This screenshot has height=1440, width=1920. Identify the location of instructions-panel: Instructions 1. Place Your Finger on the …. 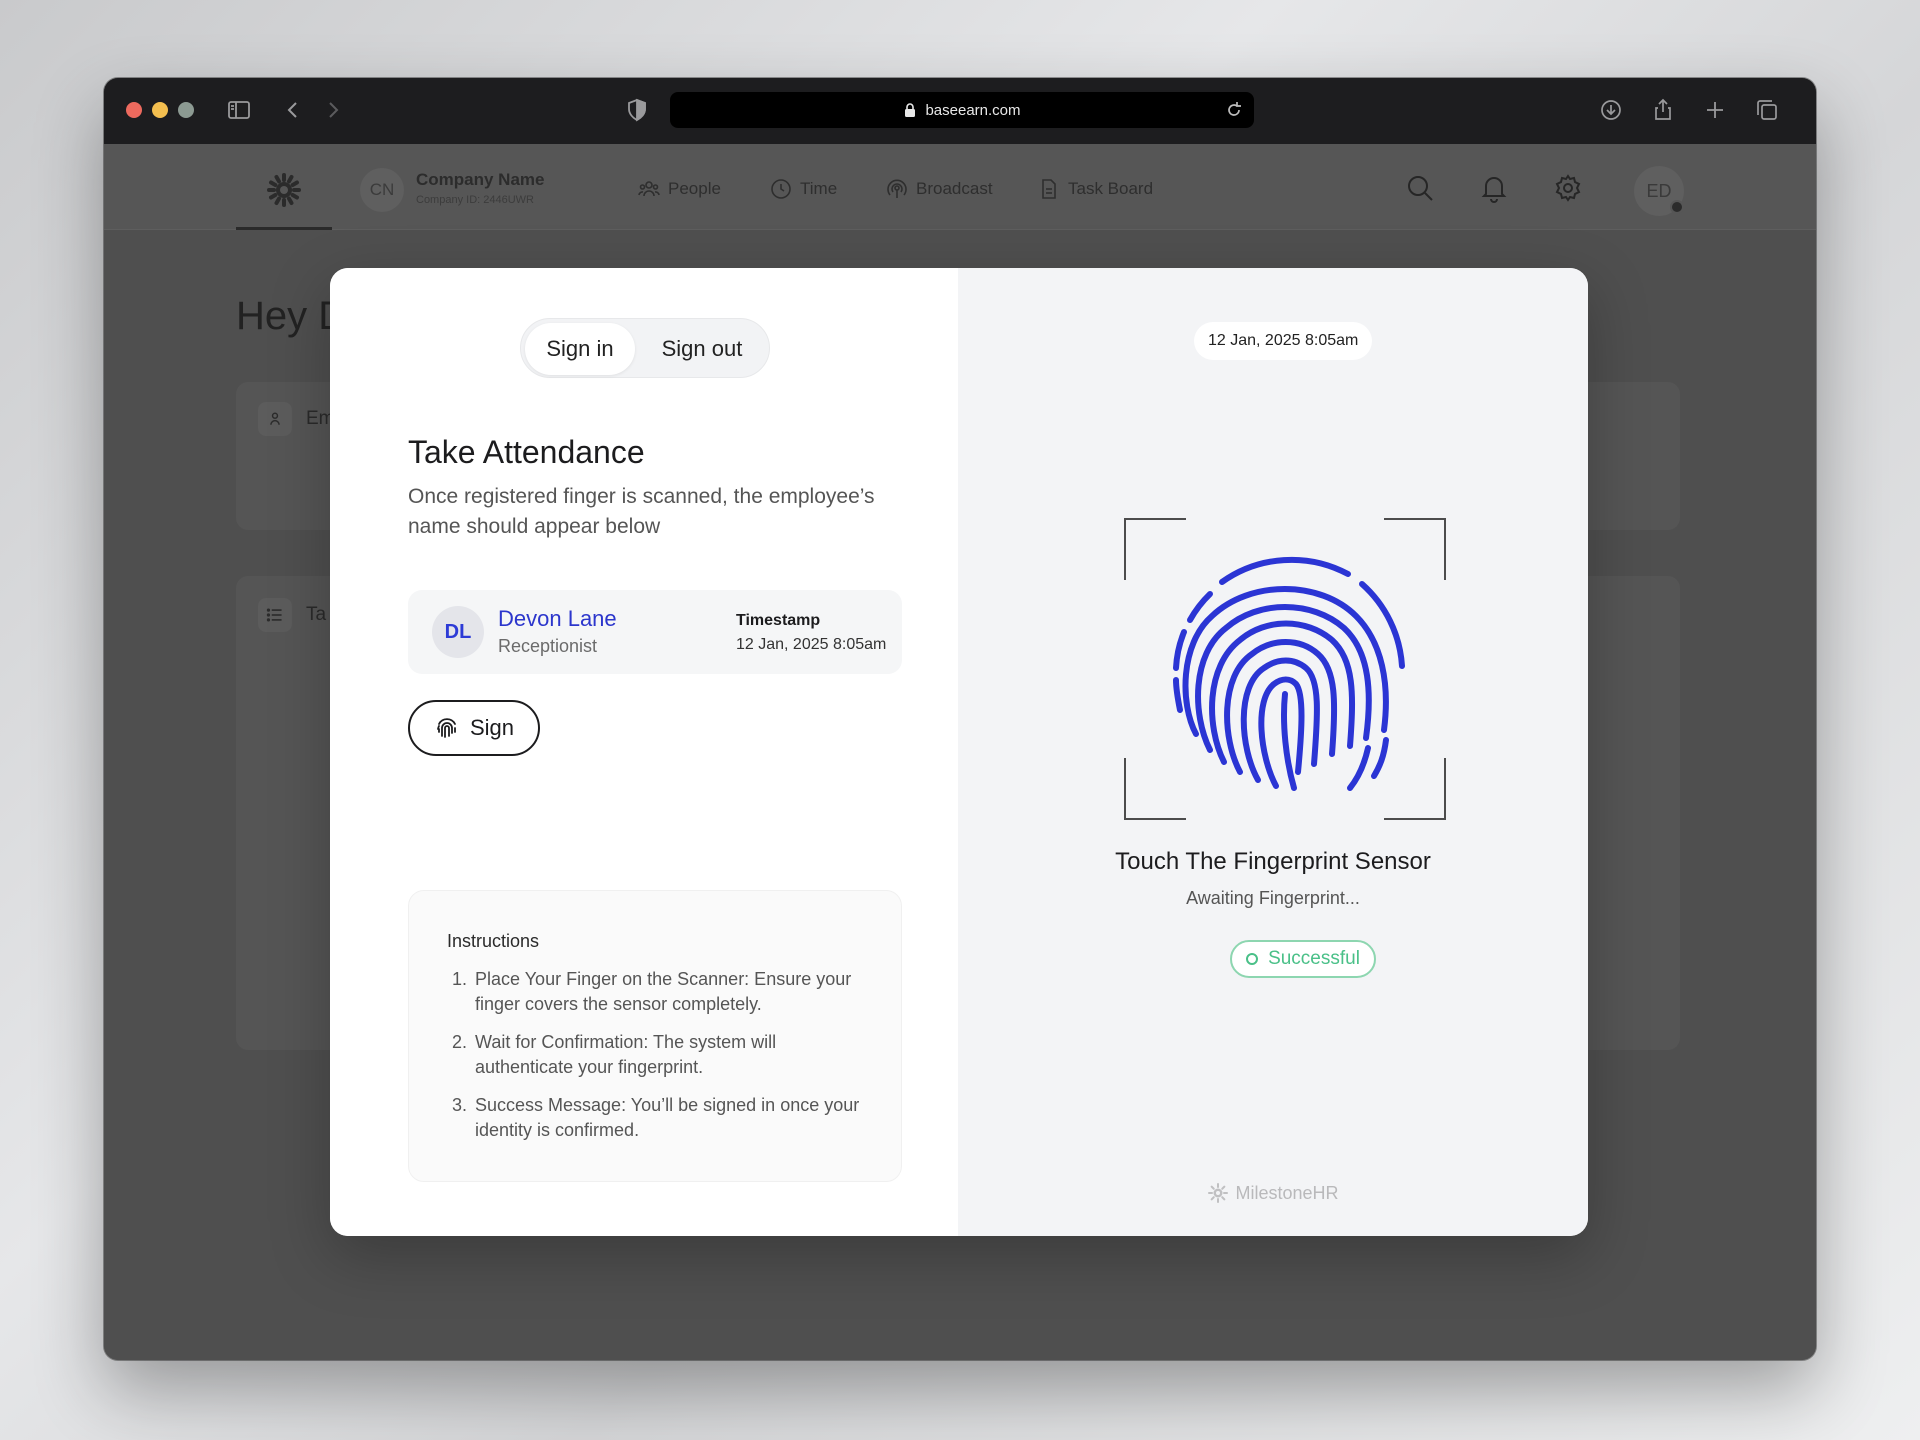
(655, 1036).